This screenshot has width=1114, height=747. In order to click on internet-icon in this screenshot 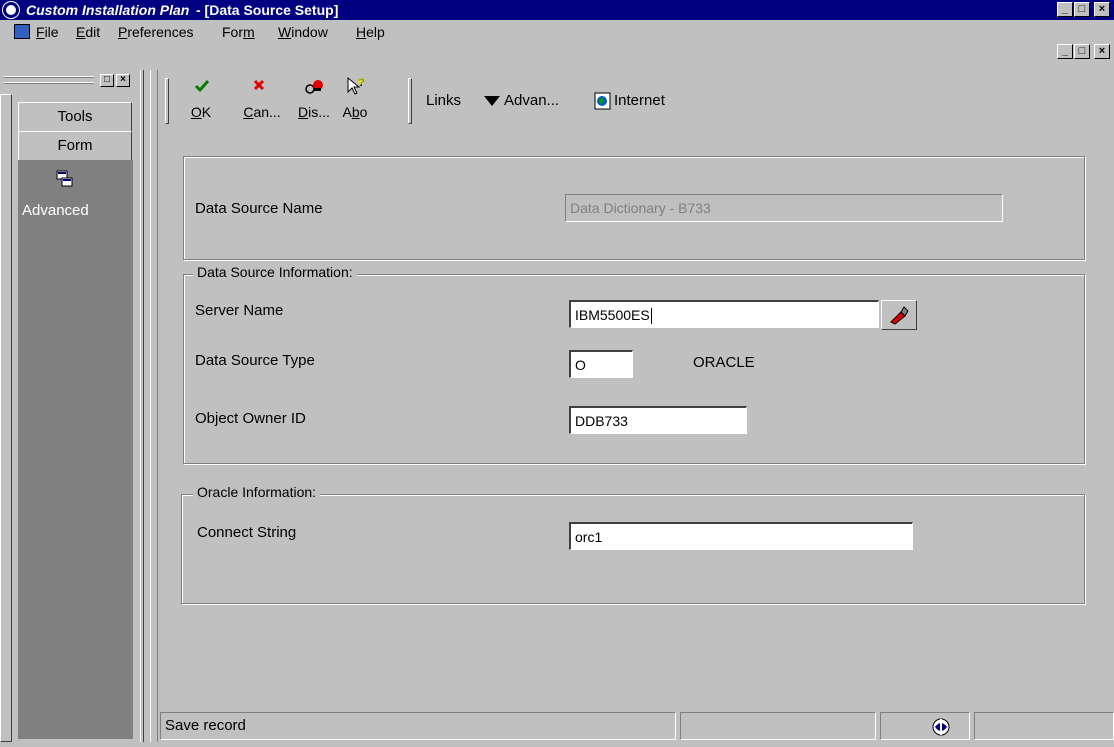, I will do `click(603, 101)`.